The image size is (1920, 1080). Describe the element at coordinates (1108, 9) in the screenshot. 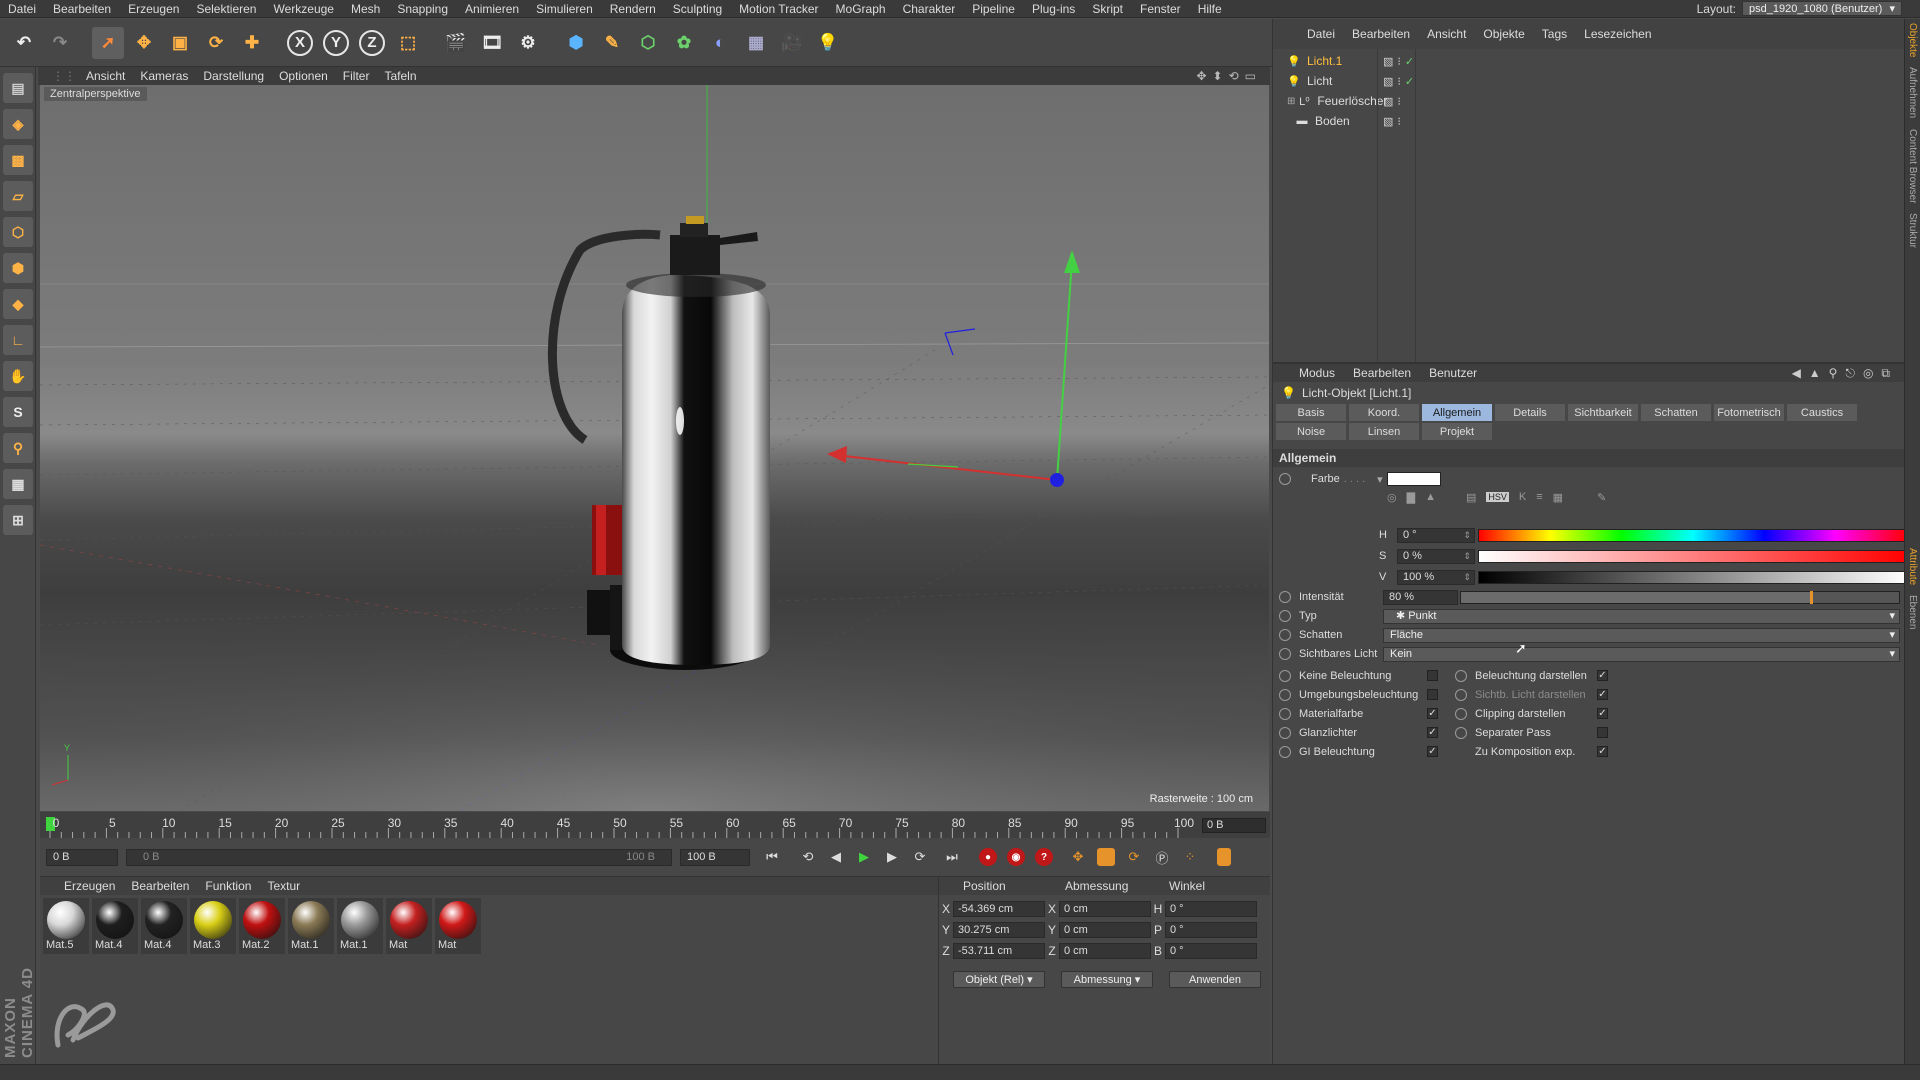

I see `menu-skript: Skript` at that location.